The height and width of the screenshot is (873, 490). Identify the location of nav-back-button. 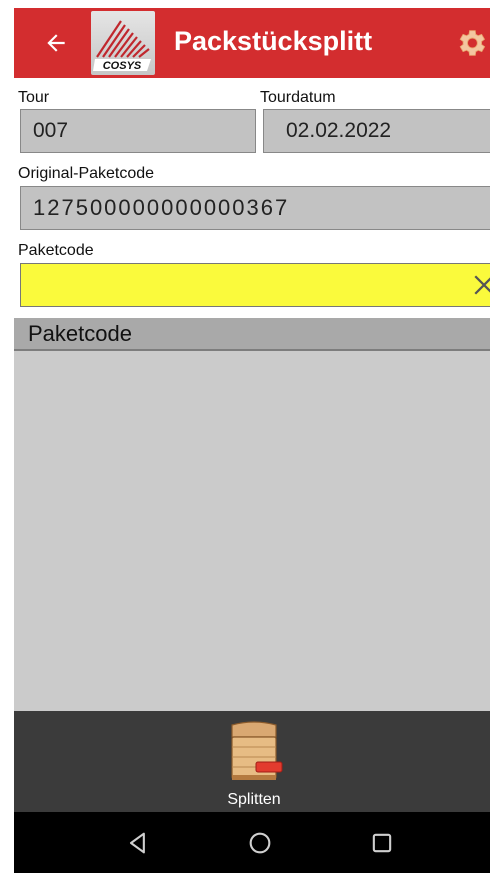
(138, 843).